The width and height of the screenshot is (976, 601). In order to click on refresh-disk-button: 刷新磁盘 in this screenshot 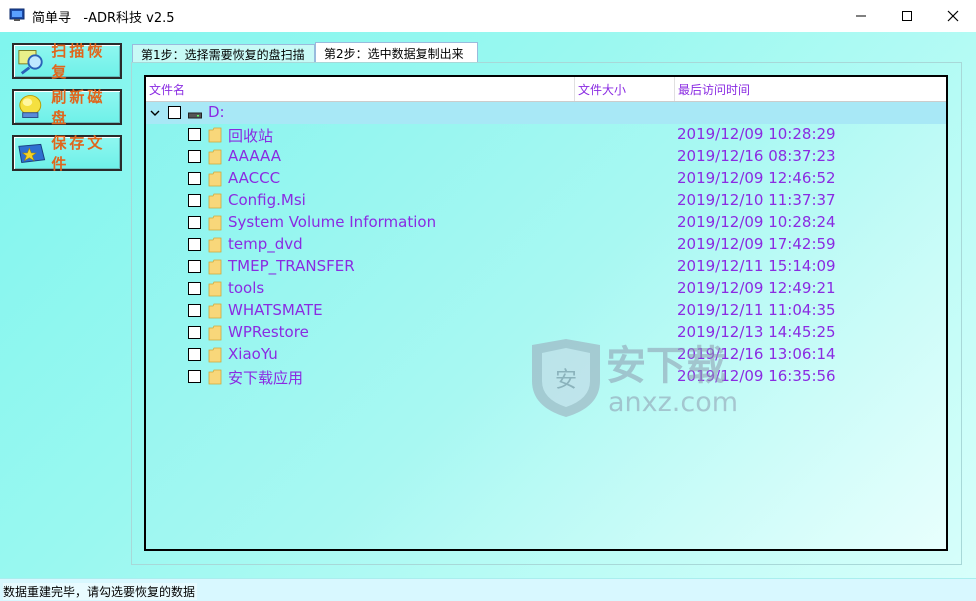, I will do `click(67, 107)`.